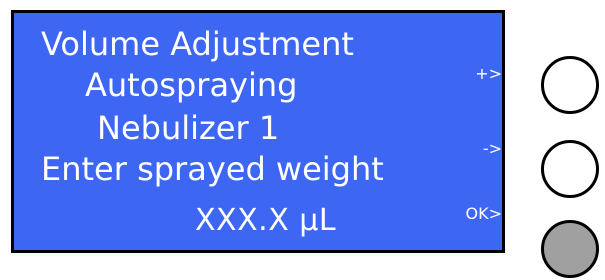  What do you see at coordinates (266, 220) in the screenshot?
I see `display-value: XXX.X μL` at bounding box center [266, 220].